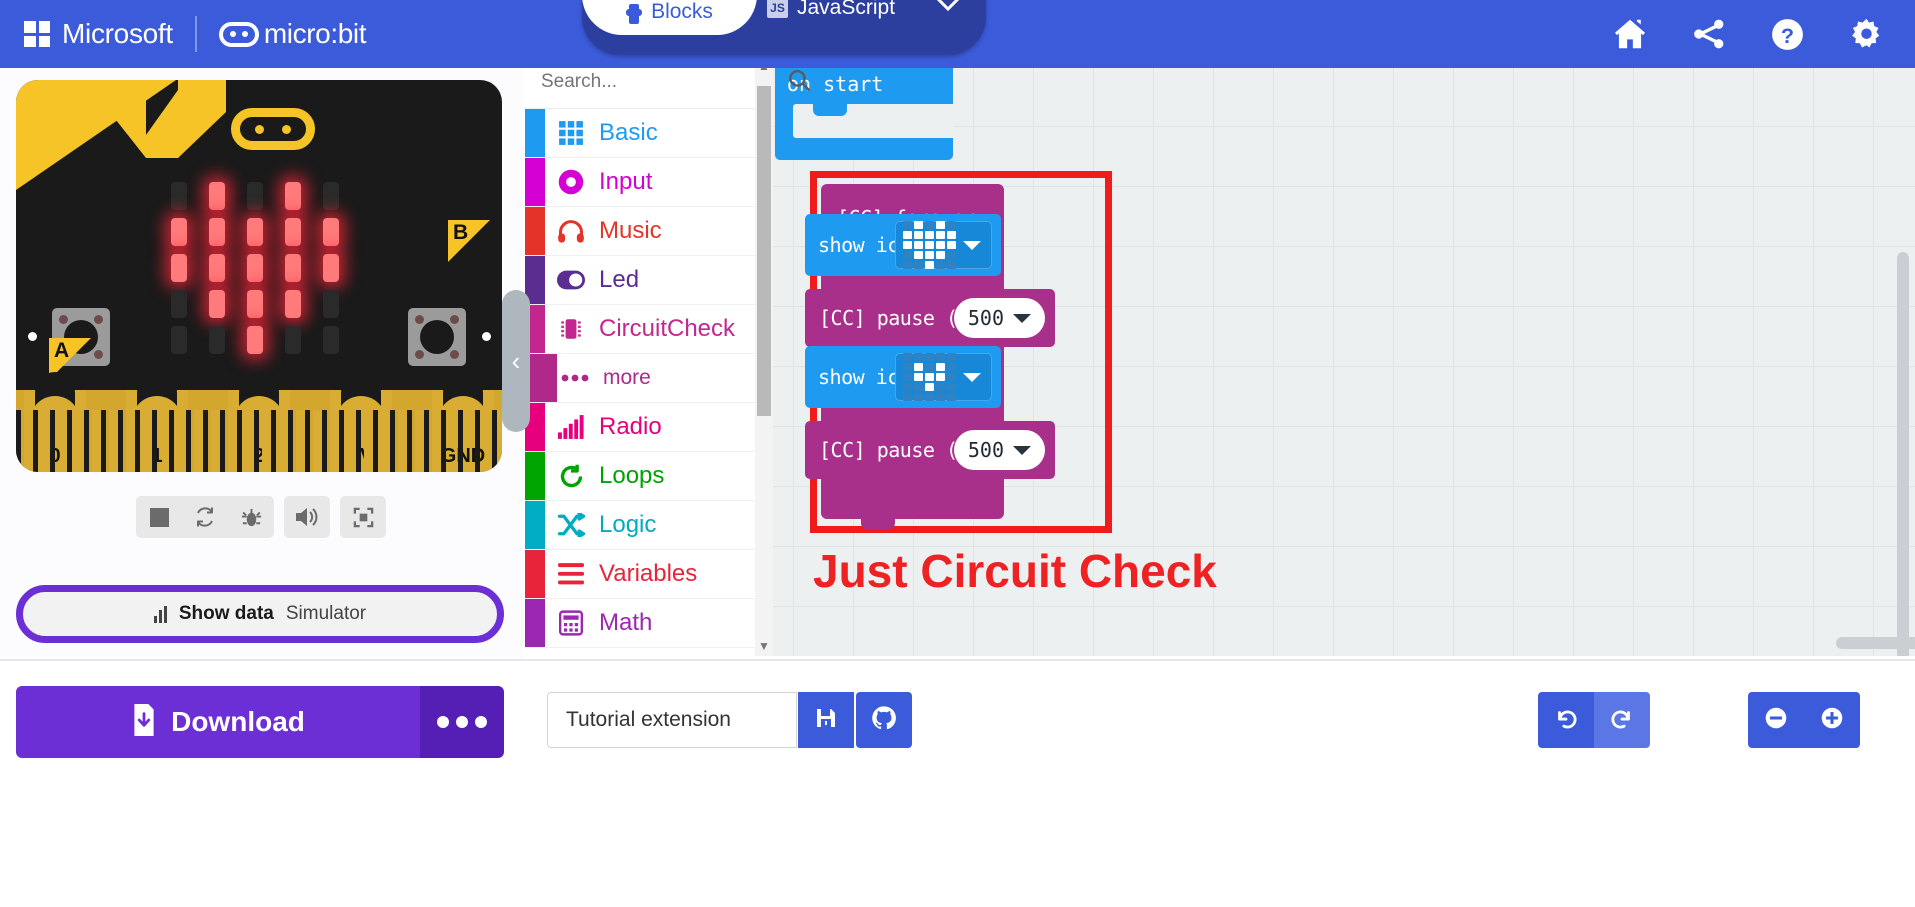 Image resolution: width=1915 pixels, height=907 pixels. Describe the element at coordinates (575, 378) in the screenshot. I see `ellipsis-icon` at that location.